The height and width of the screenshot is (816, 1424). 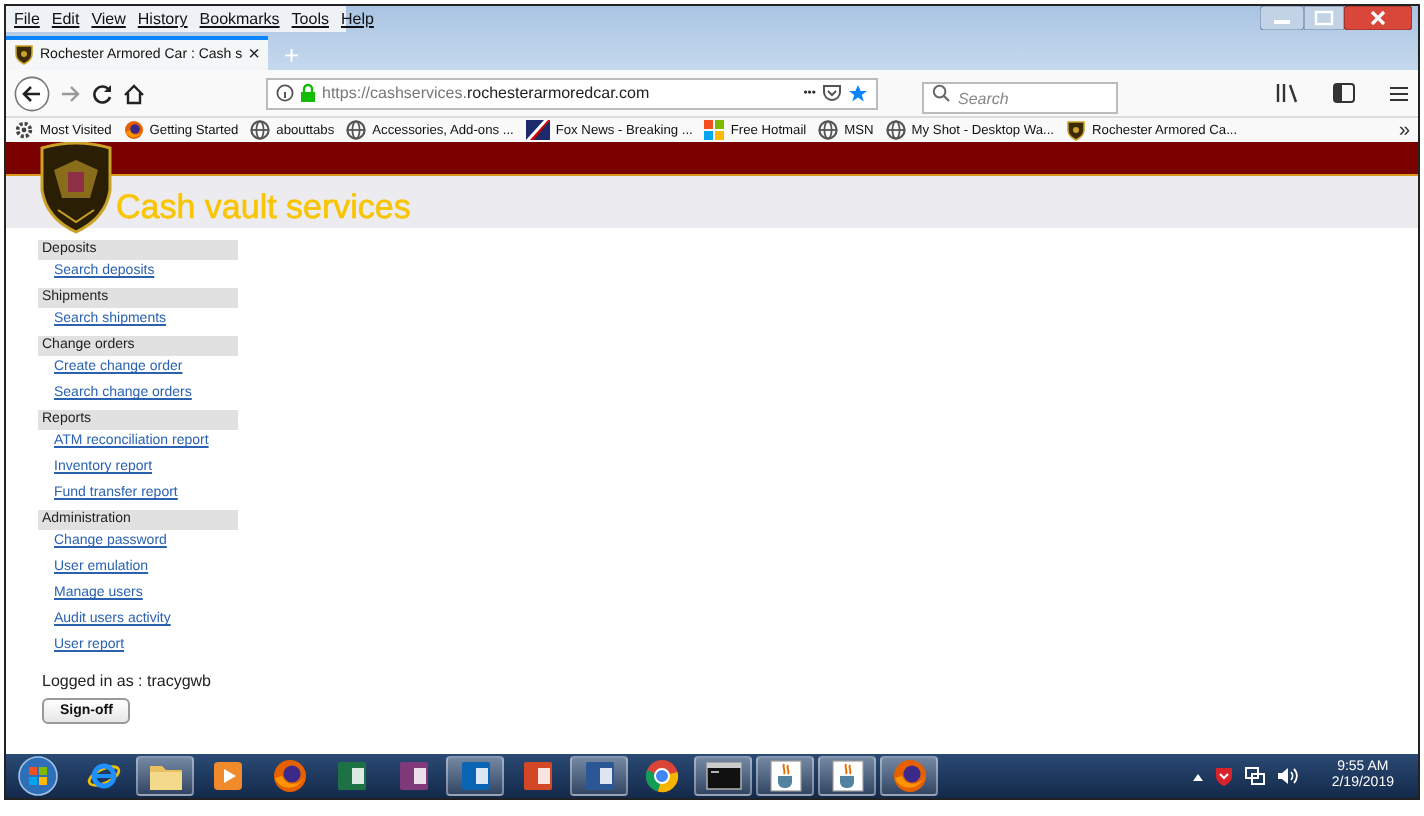 I want to click on menu-item: File, so click(x=27, y=19).